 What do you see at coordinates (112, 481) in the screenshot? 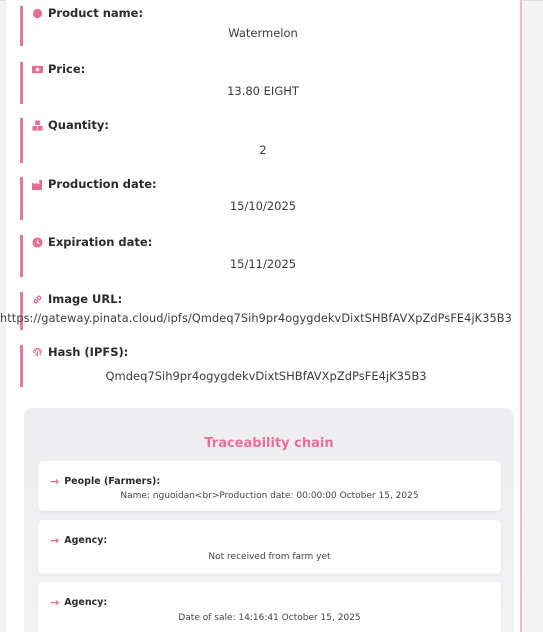
I see `chain-step-label: People (Farmers):` at bounding box center [112, 481].